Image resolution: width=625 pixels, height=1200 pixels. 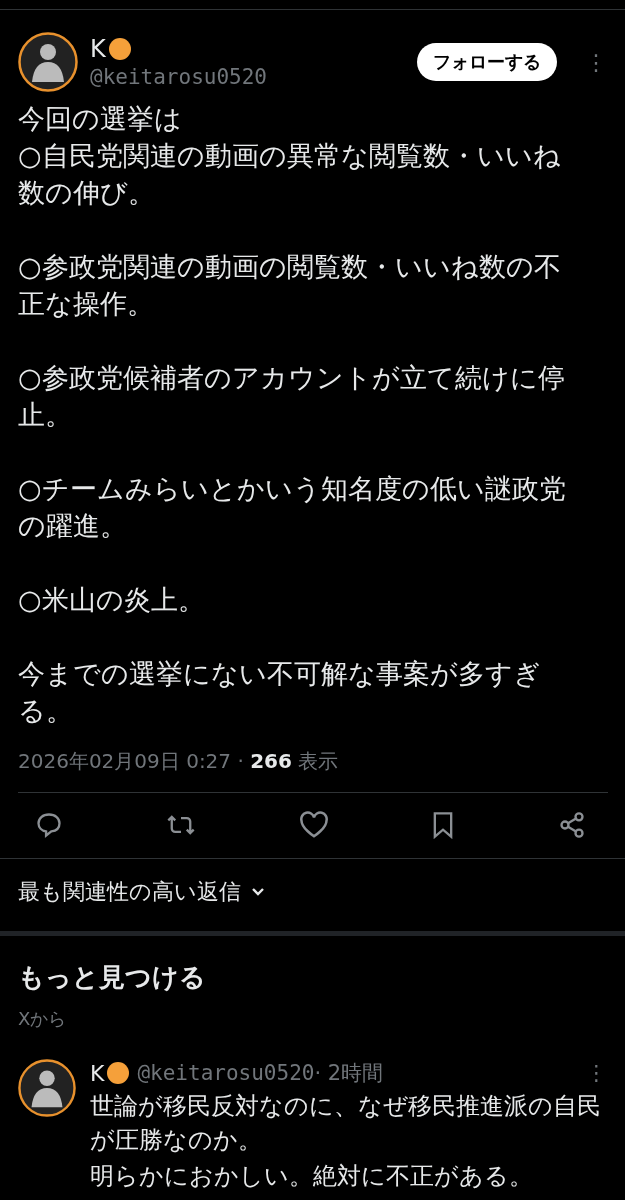 I want to click on heart-icon, so click(x=313, y=825).